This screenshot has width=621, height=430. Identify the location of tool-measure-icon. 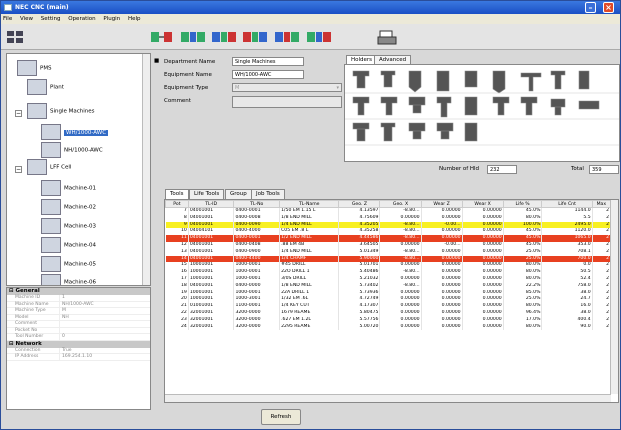
(319, 37).